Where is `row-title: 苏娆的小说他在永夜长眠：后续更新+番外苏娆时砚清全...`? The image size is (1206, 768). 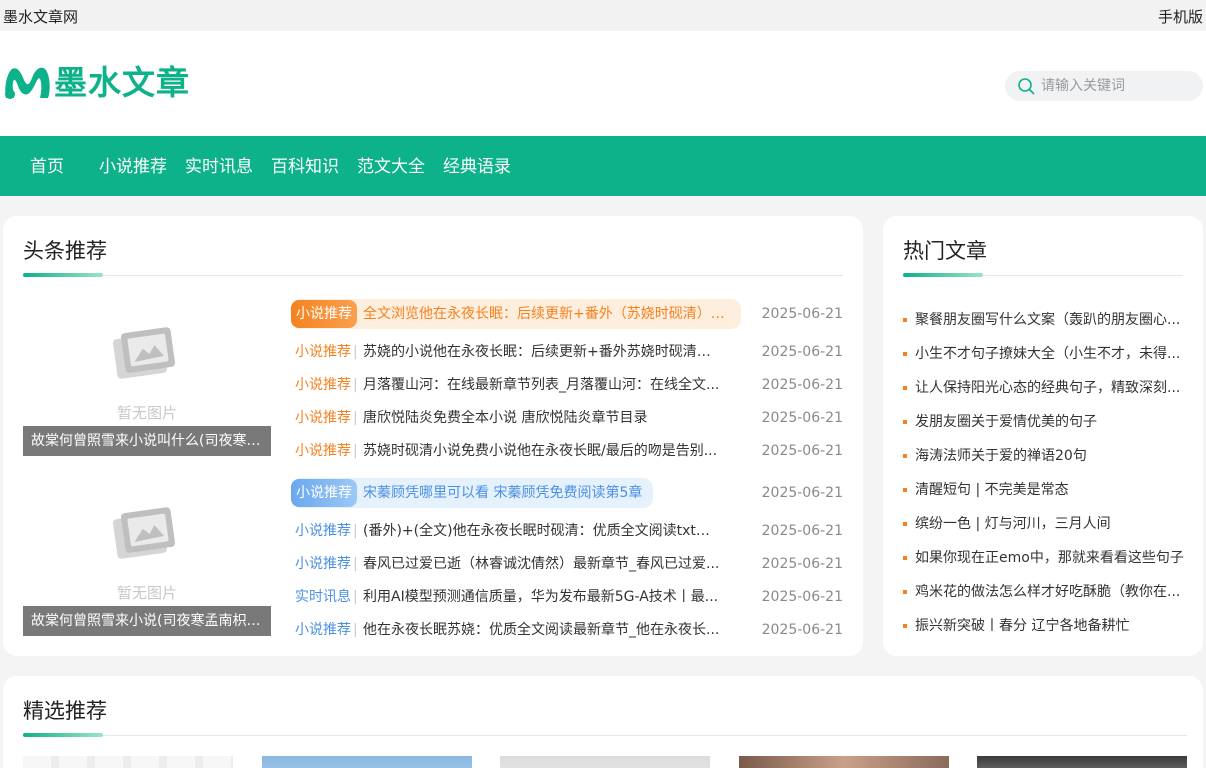 row-title: 苏娆的小说他在永夜长眠：后续更新+番外苏娆时砚清全... is located at coordinates (543, 352).